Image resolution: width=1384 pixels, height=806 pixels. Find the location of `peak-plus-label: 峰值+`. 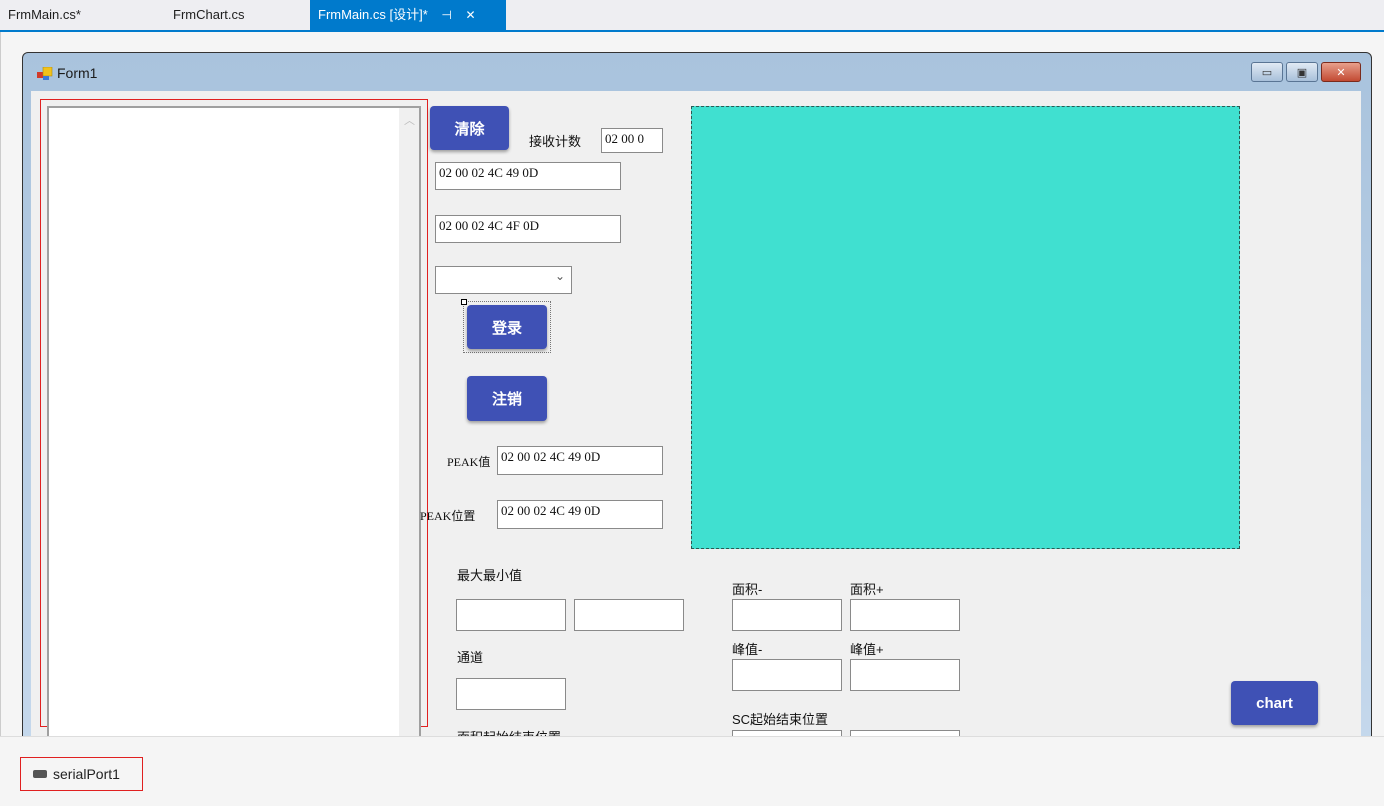

peak-plus-label: 峰值+ is located at coordinates (867, 649).